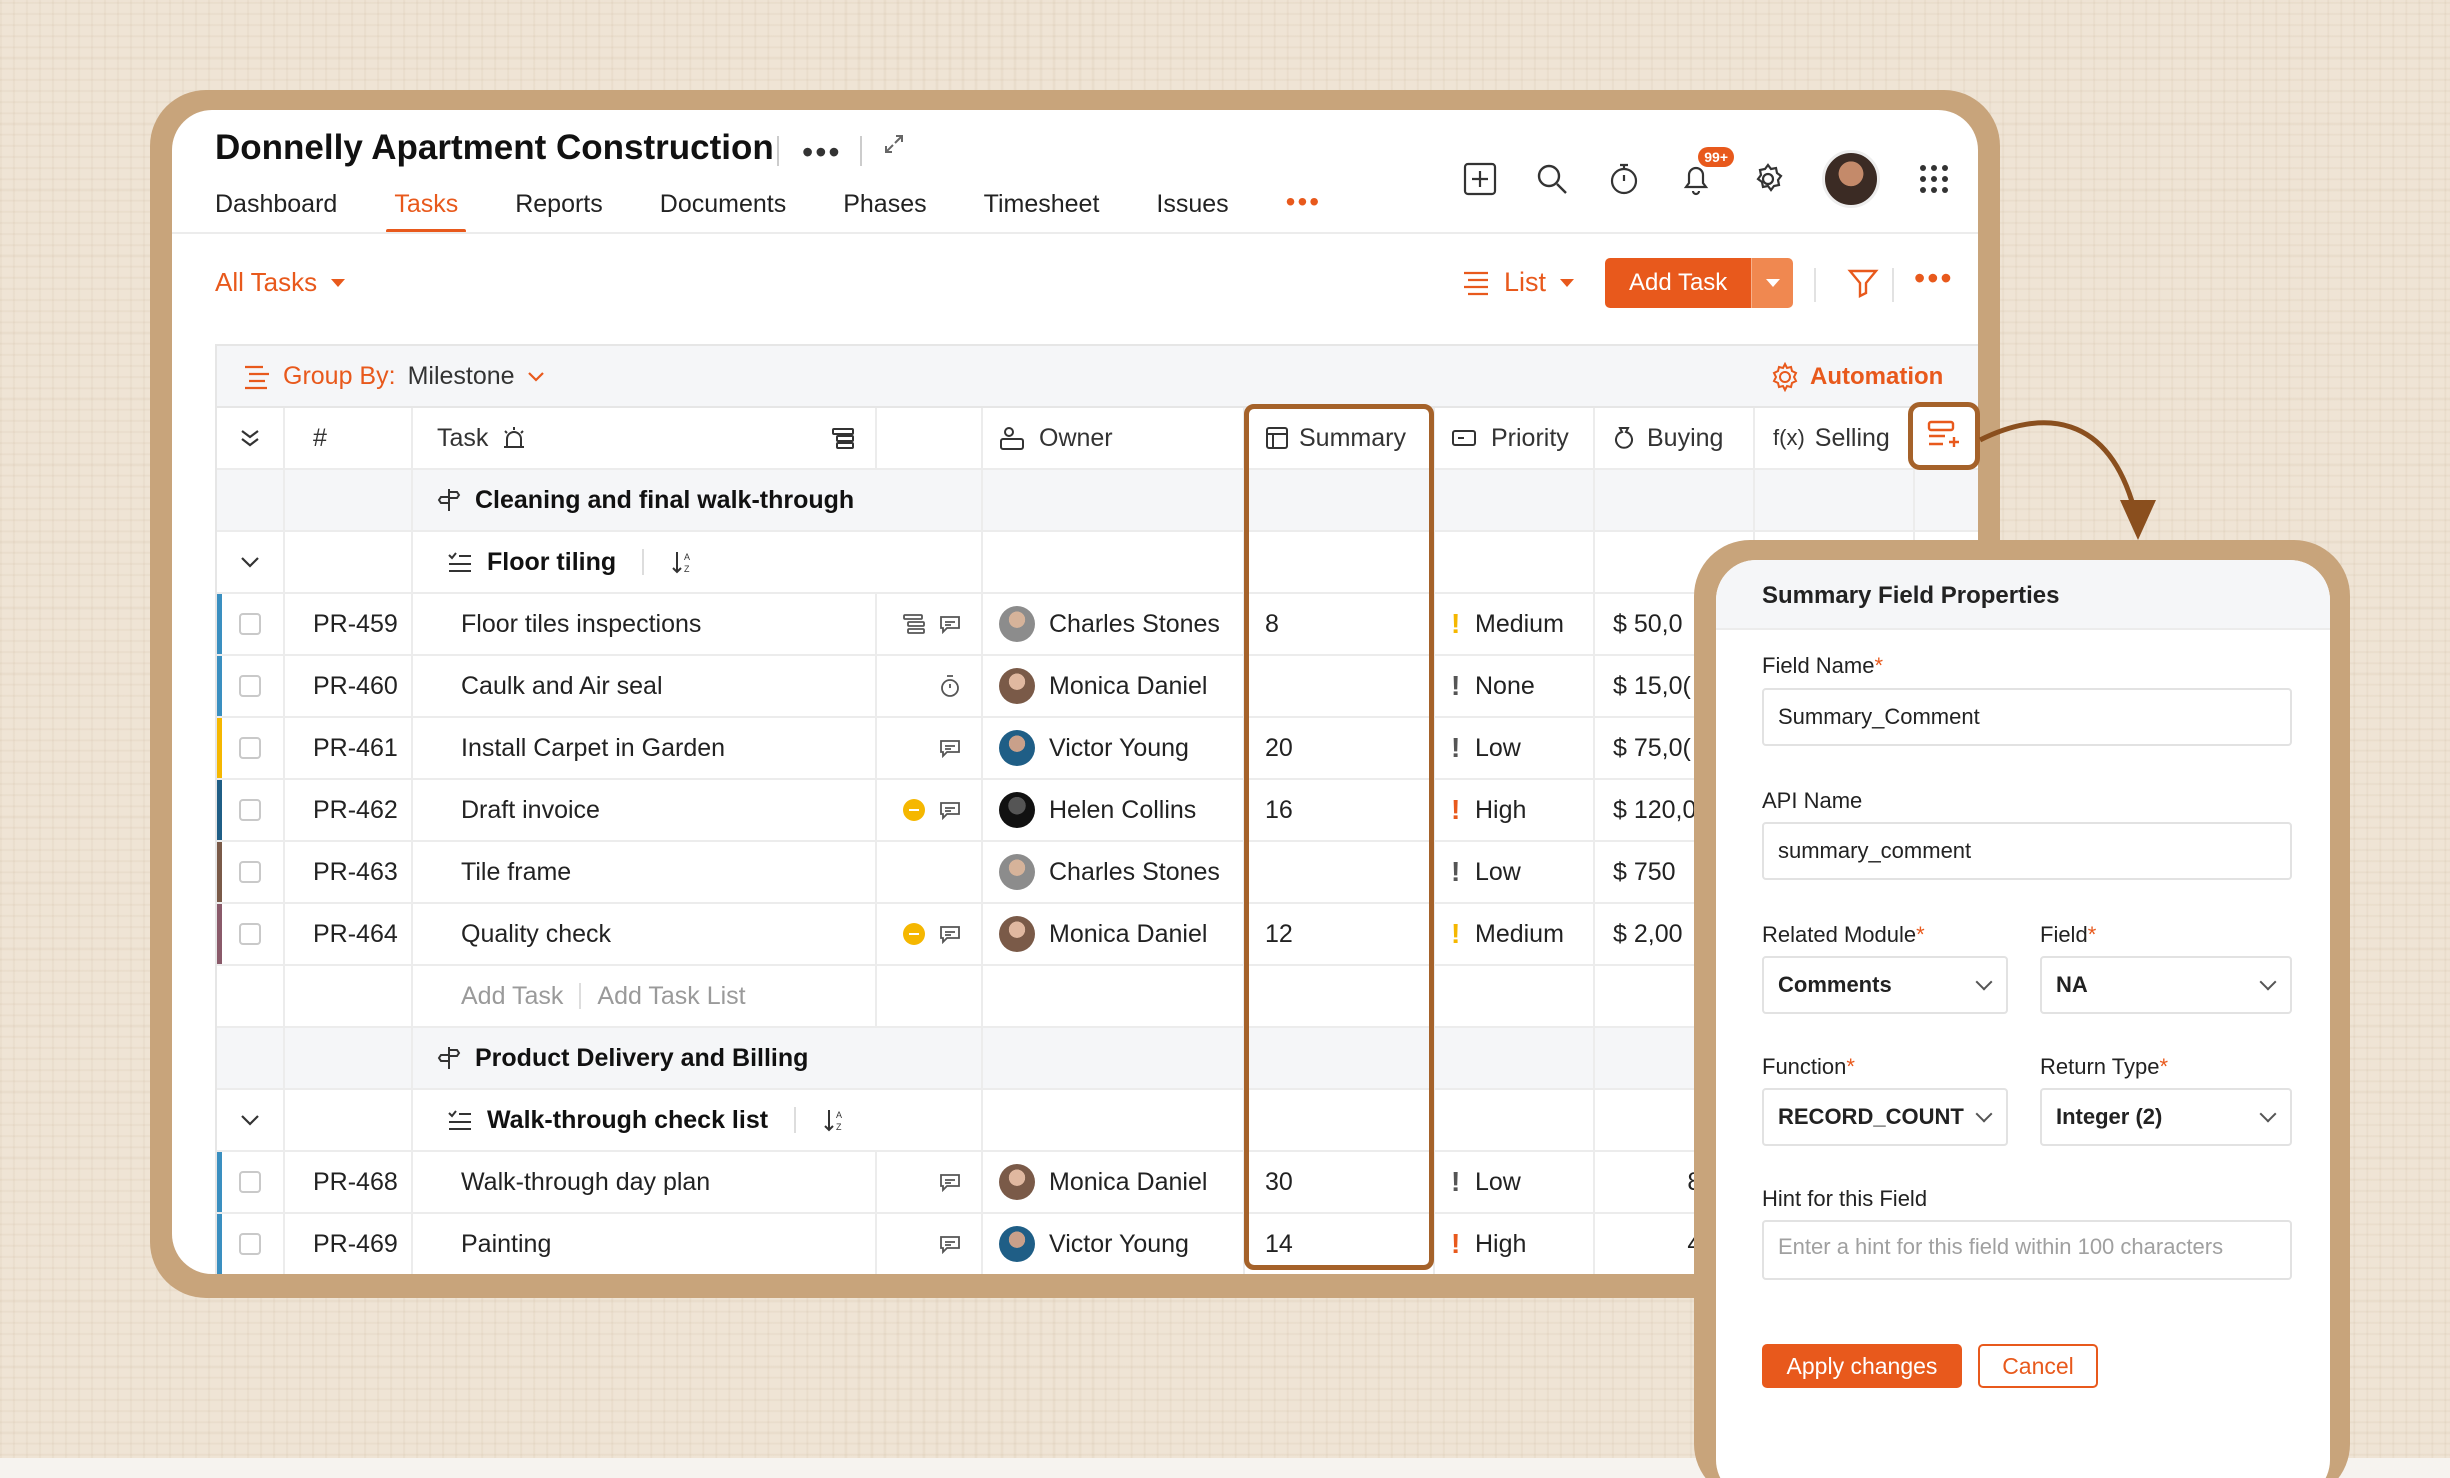 The width and height of the screenshot is (2450, 1478). I want to click on col-owner: Owner, so click(1114, 438).